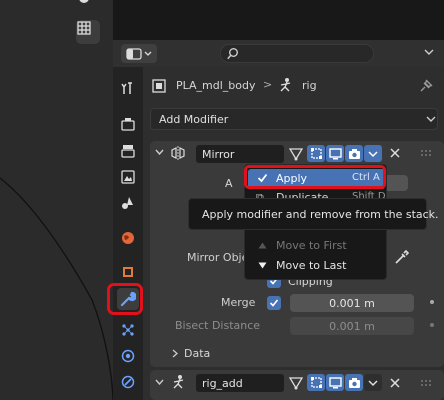  Describe the element at coordinates (315, 177) in the screenshot. I see `highlight-outline-apply` at that location.